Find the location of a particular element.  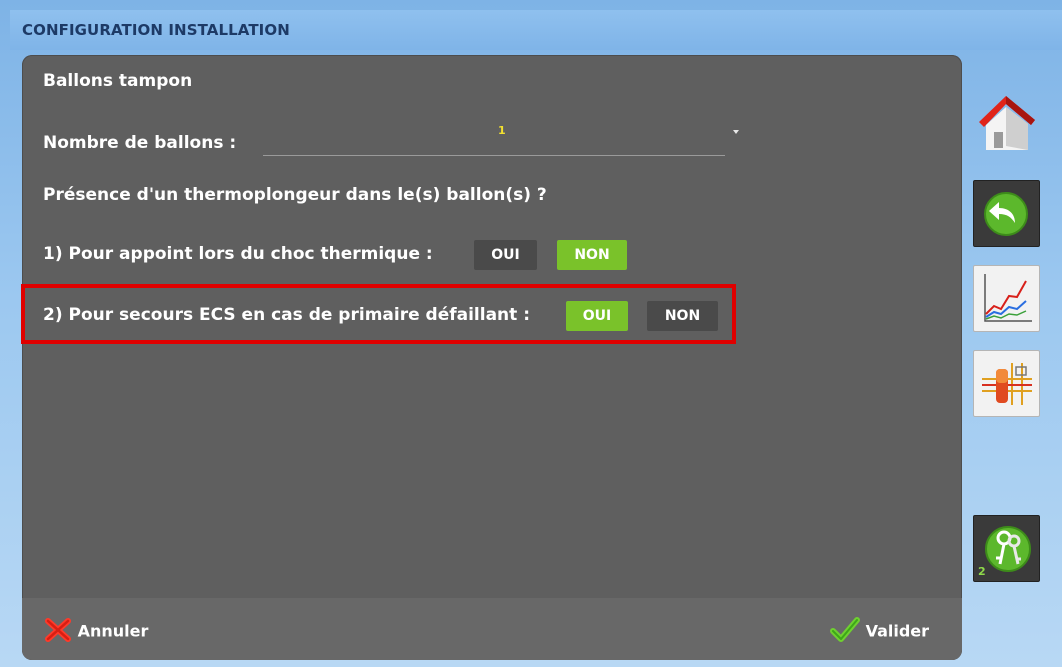

maintenance-keys-button: 2 is located at coordinates (1006, 548).